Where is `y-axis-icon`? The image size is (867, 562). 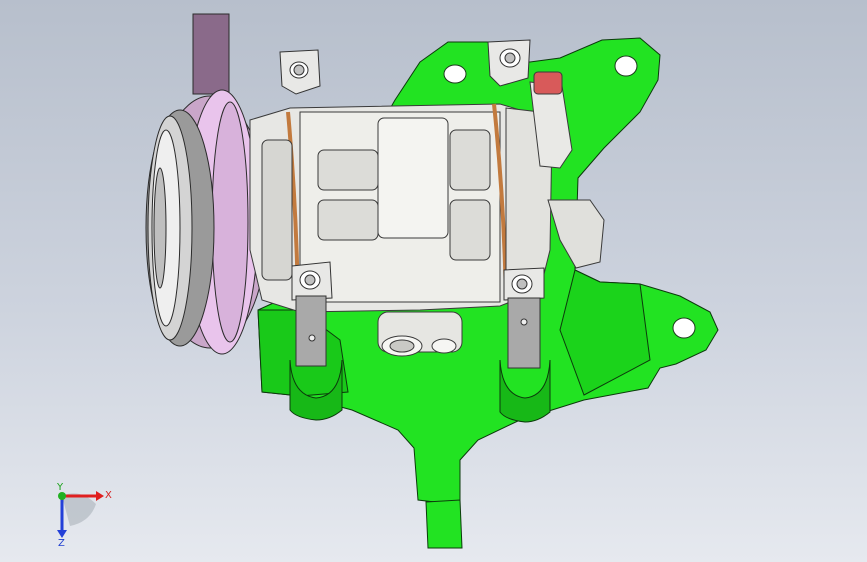 y-axis-icon is located at coordinates (62, 496).